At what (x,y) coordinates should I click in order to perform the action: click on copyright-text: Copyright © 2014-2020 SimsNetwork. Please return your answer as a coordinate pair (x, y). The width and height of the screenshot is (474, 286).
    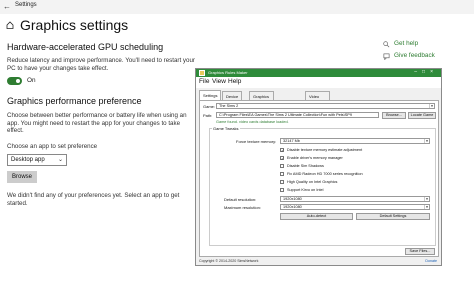
    Looking at the image, I should click on (229, 261).